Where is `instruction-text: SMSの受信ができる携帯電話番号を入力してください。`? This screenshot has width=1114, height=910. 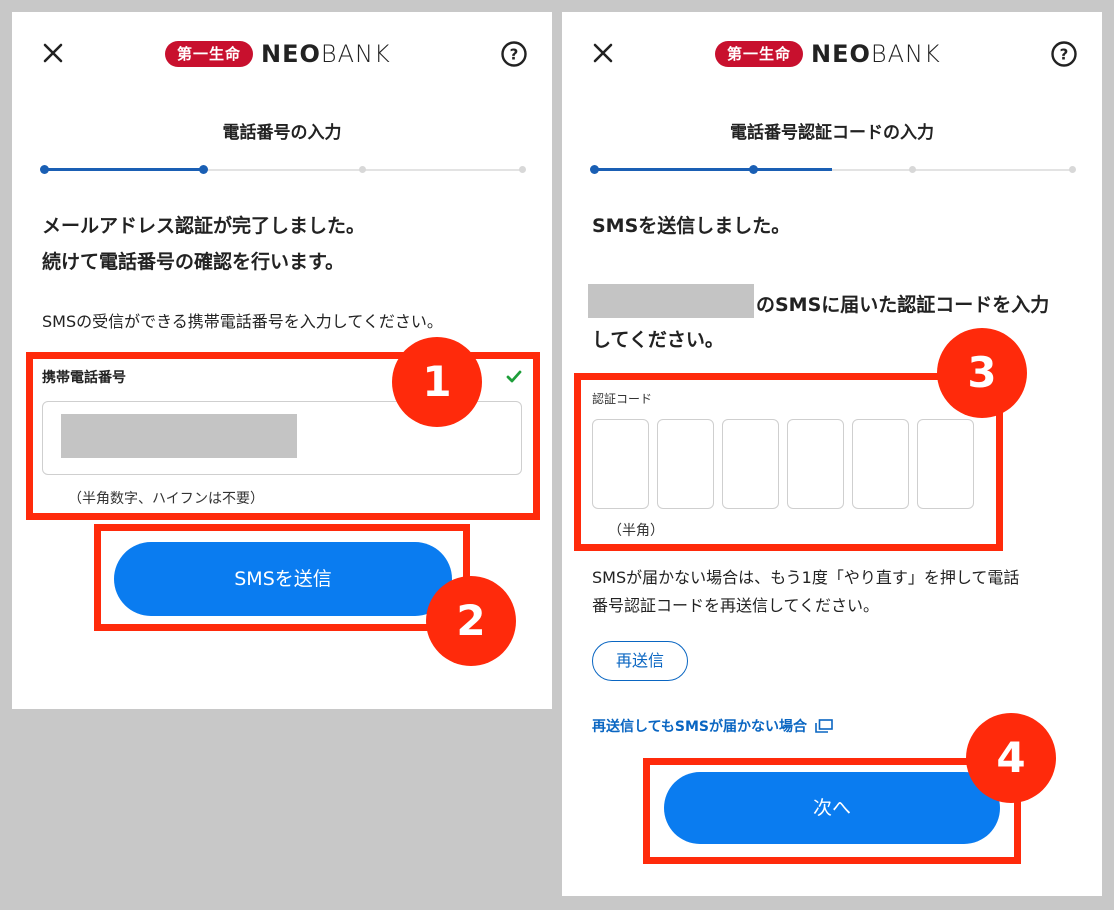
instruction-text: SMSの受信ができる携帯電話番号を入力してください。 is located at coordinates (242, 321).